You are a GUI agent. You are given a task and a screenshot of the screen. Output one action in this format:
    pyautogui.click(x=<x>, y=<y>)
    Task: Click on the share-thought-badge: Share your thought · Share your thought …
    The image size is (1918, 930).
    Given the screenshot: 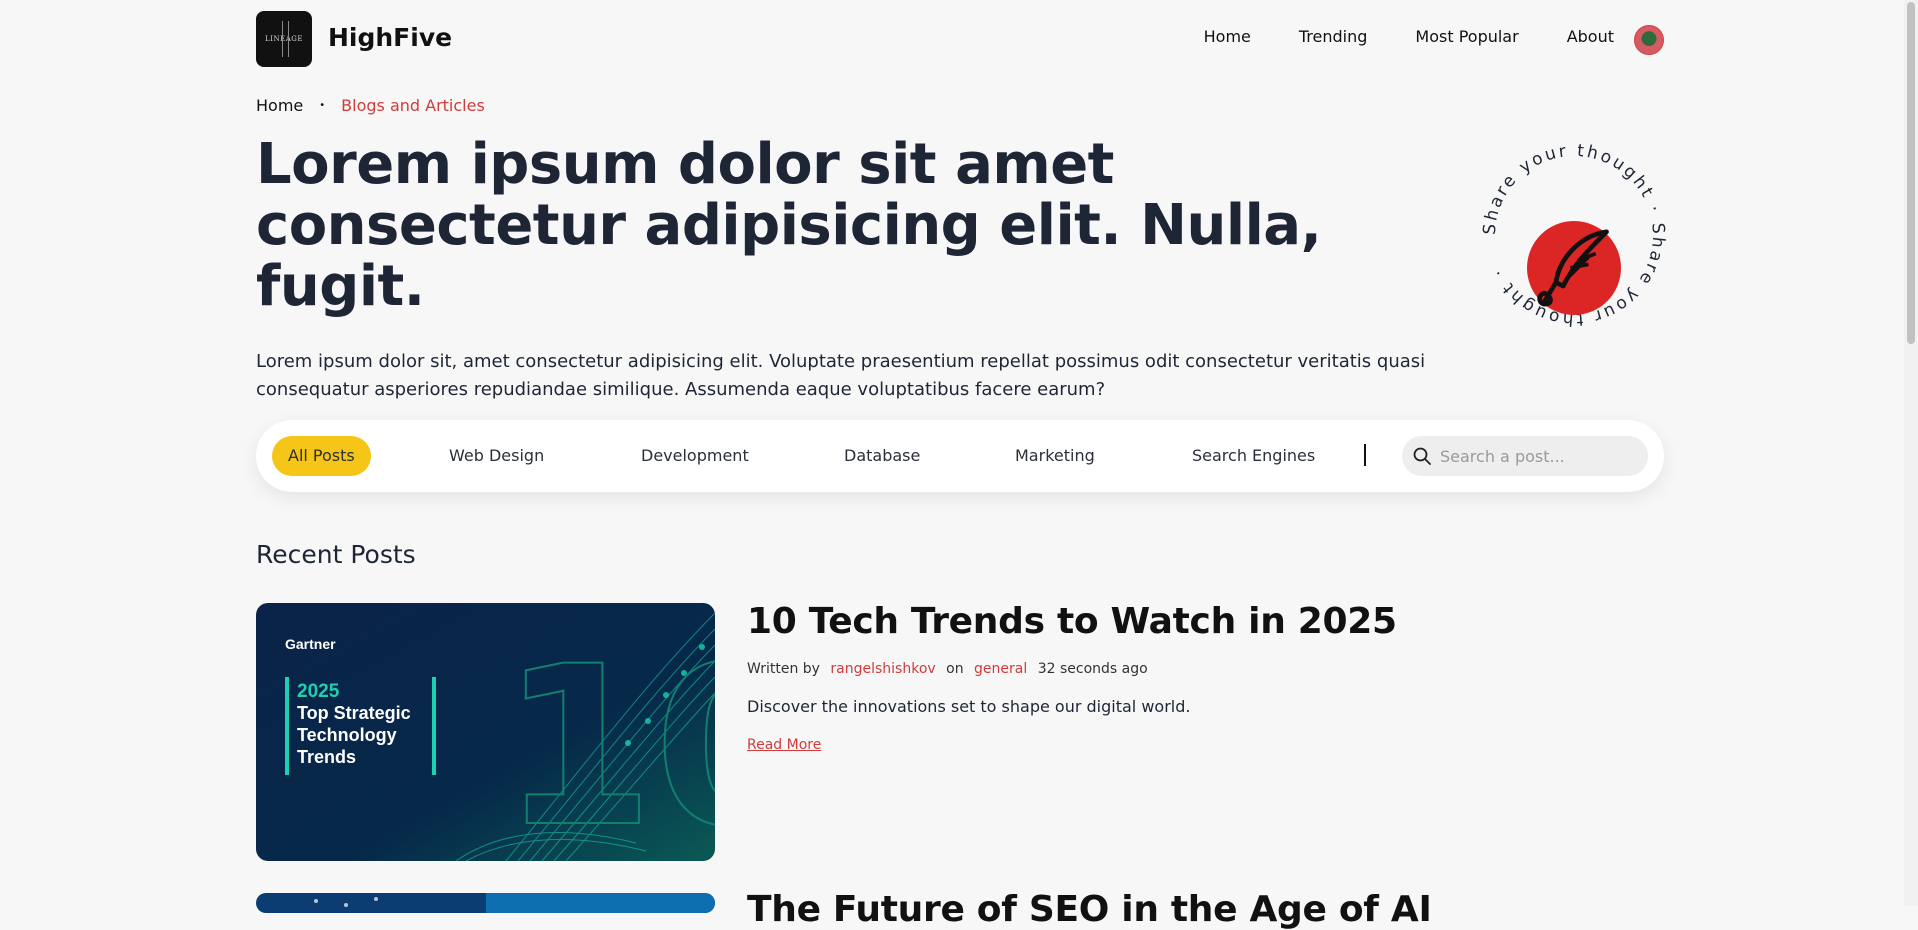 What is the action you would take?
    pyautogui.click(x=1574, y=235)
    